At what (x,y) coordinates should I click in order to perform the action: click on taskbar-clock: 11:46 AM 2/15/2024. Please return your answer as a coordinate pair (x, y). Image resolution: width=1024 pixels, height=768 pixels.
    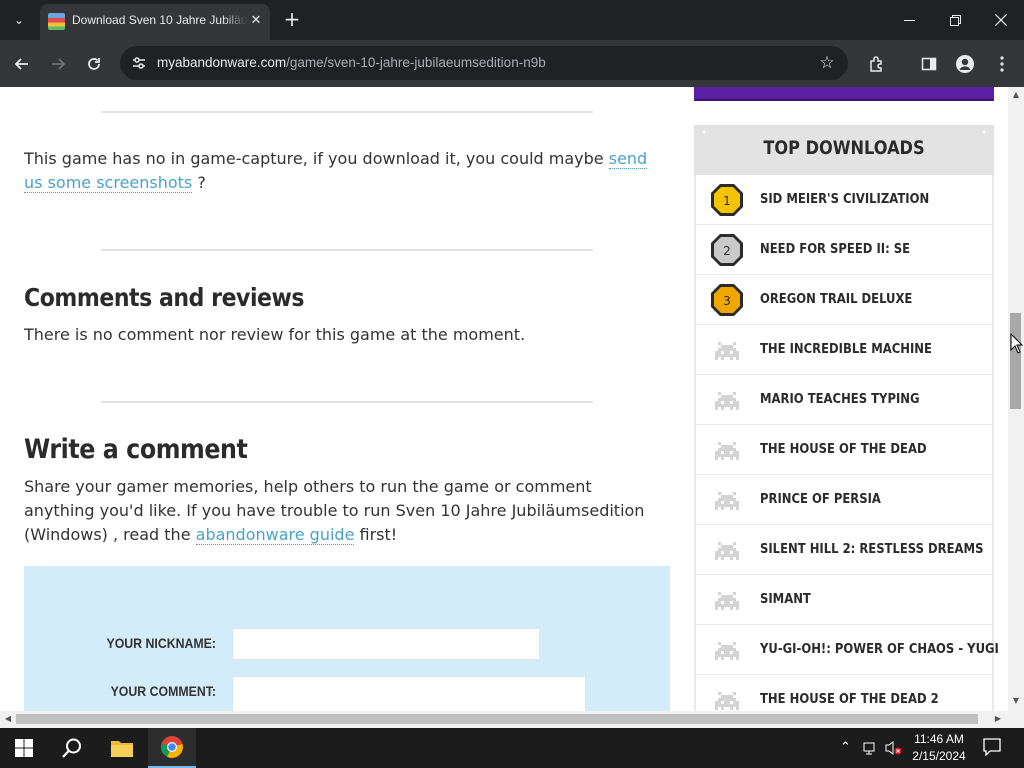
    Looking at the image, I should click on (939, 748).